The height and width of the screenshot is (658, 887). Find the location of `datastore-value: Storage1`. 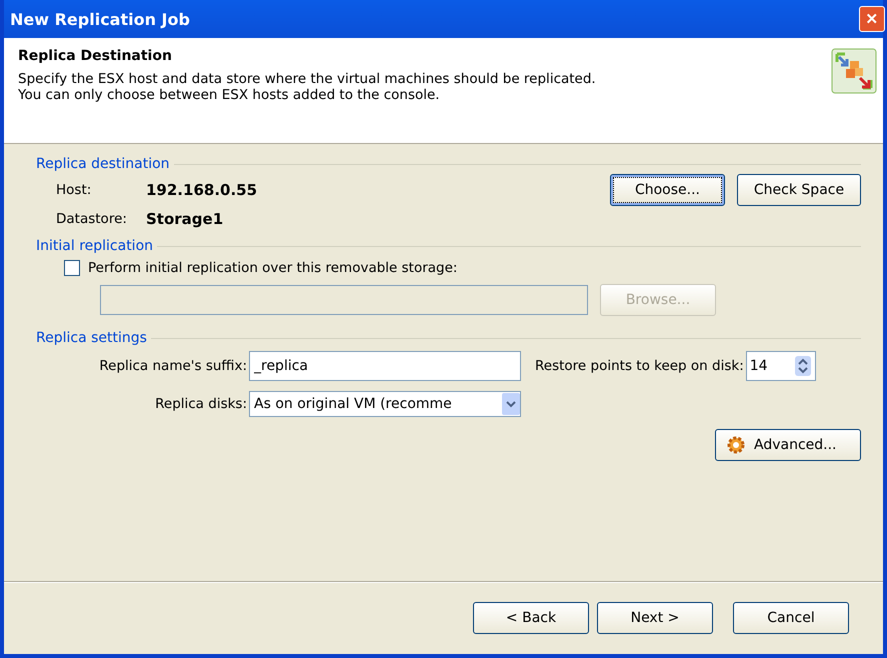

datastore-value: Storage1 is located at coordinates (185, 219).